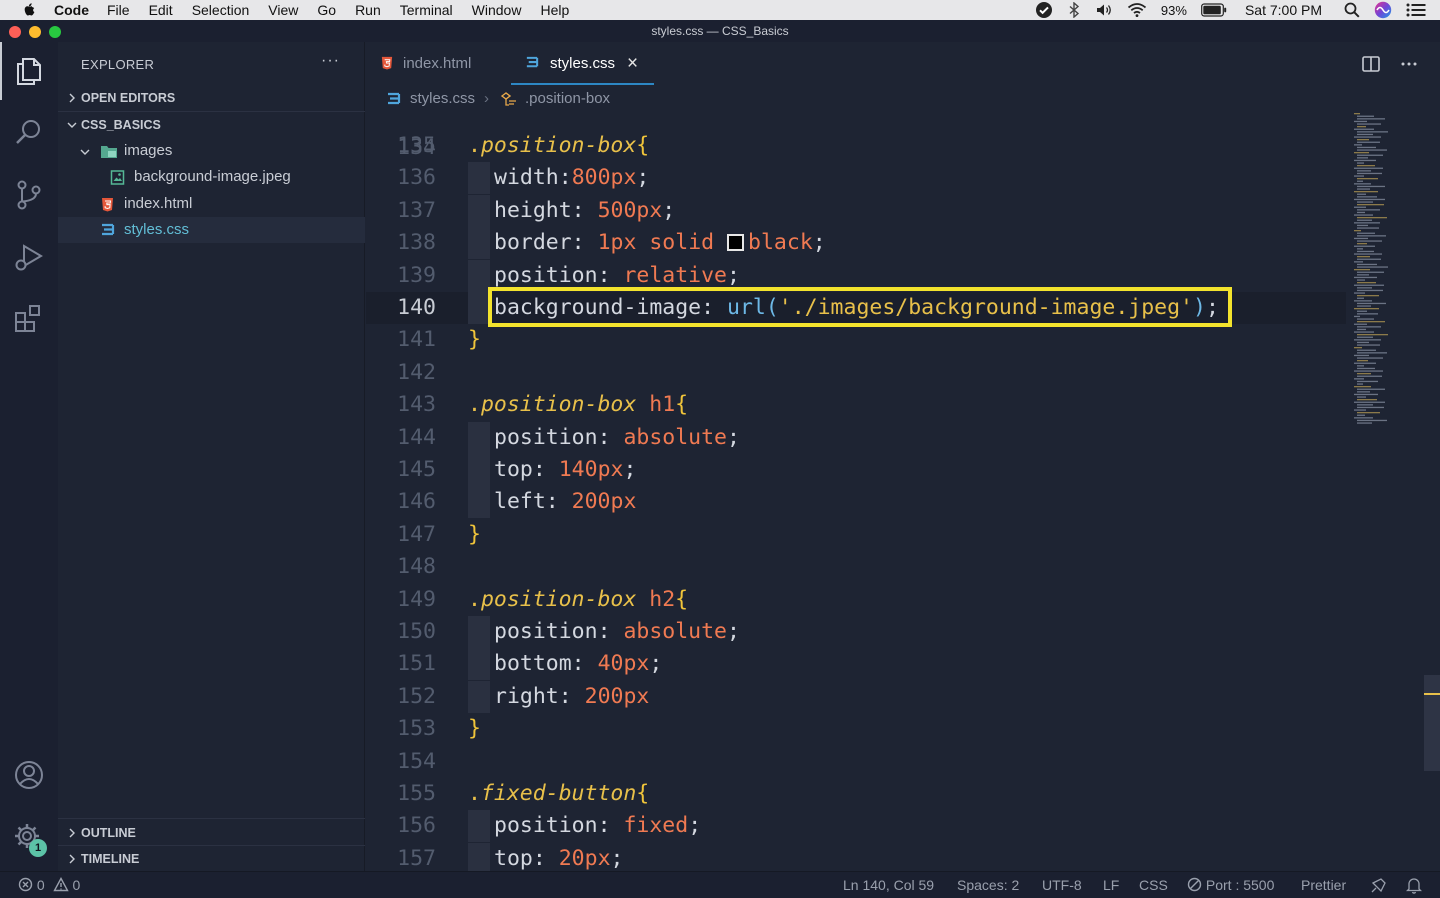  I want to click on split-editor-icon, so click(1371, 64).